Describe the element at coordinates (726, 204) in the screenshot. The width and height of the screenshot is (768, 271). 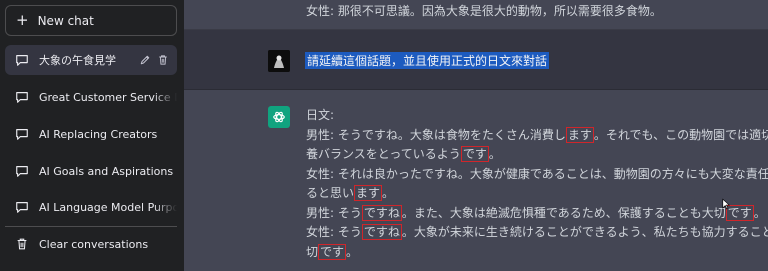
I see `mouse-cursor-icon` at that location.